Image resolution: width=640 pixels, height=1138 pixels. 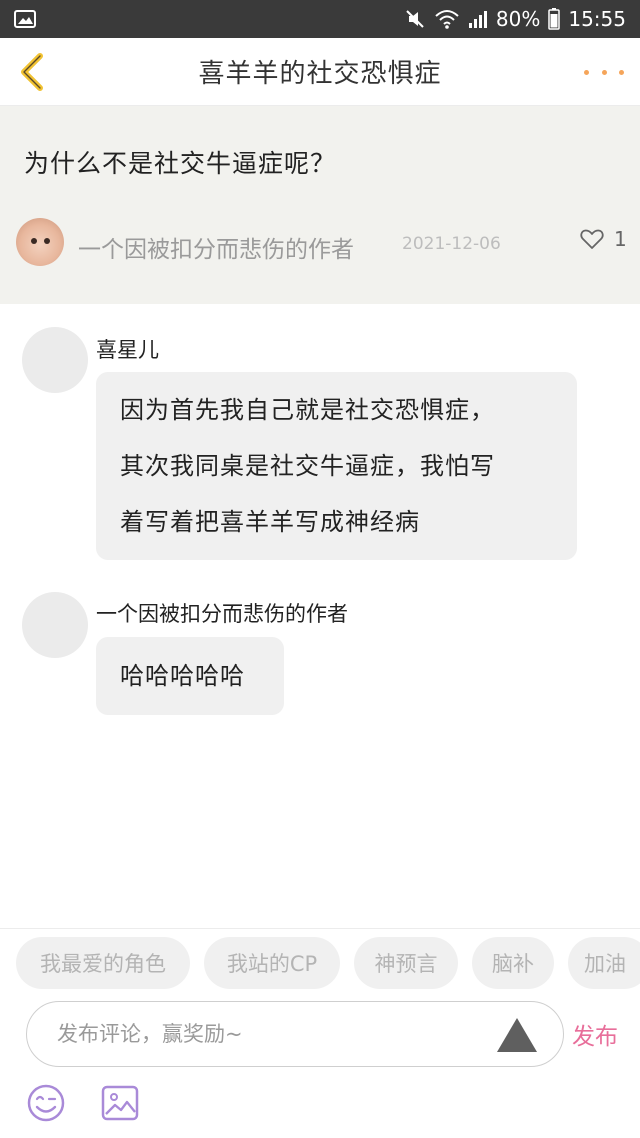 I want to click on status-bar: 80% 15:55, so click(x=320, y=19).